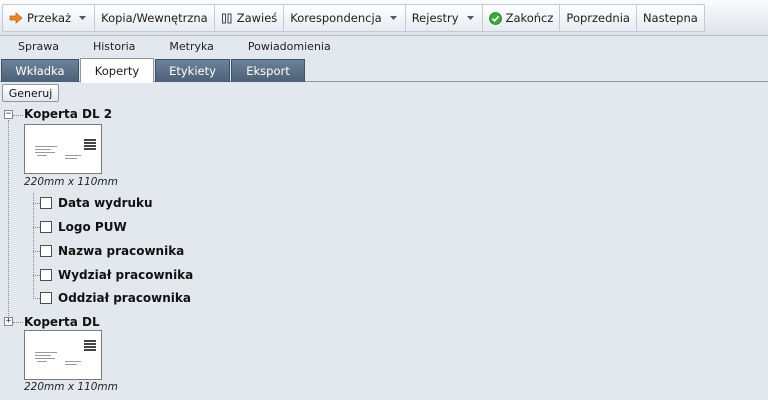 This screenshot has width=768, height=400. What do you see at coordinates (114, 46) in the screenshot?
I see `tab-historia: Historia` at bounding box center [114, 46].